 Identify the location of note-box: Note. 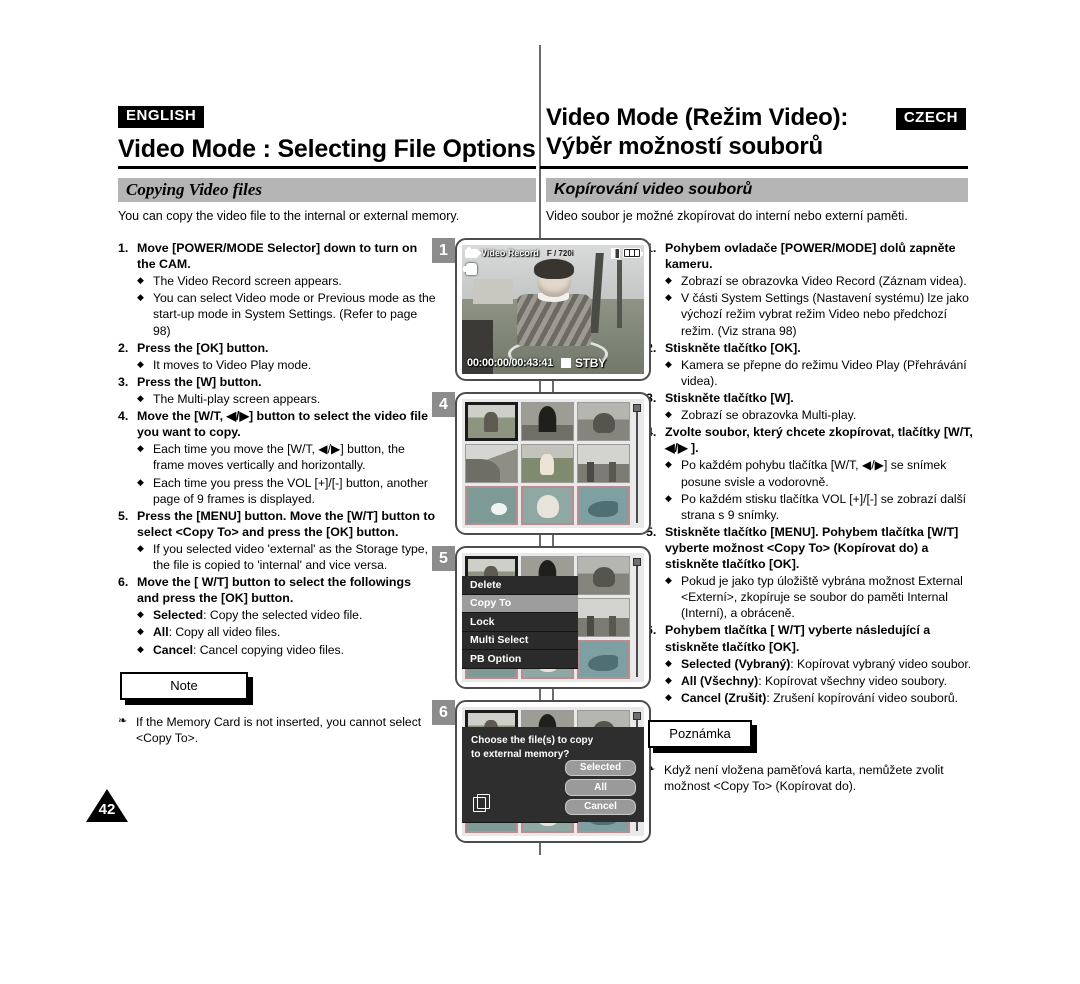
(186, 688).